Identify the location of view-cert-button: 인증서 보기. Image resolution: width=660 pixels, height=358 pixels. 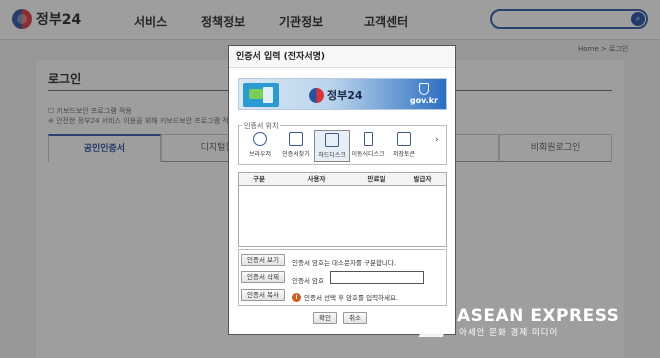
(263, 260).